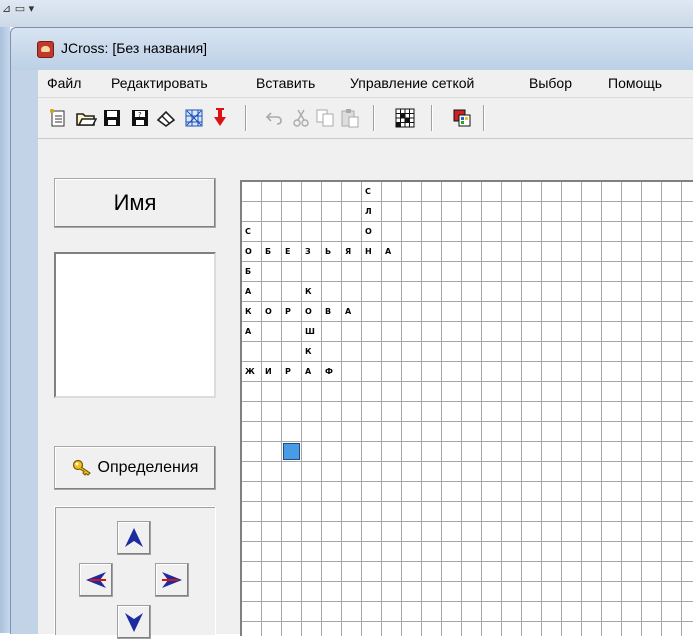  I want to click on arrow-up-button, so click(134, 538).